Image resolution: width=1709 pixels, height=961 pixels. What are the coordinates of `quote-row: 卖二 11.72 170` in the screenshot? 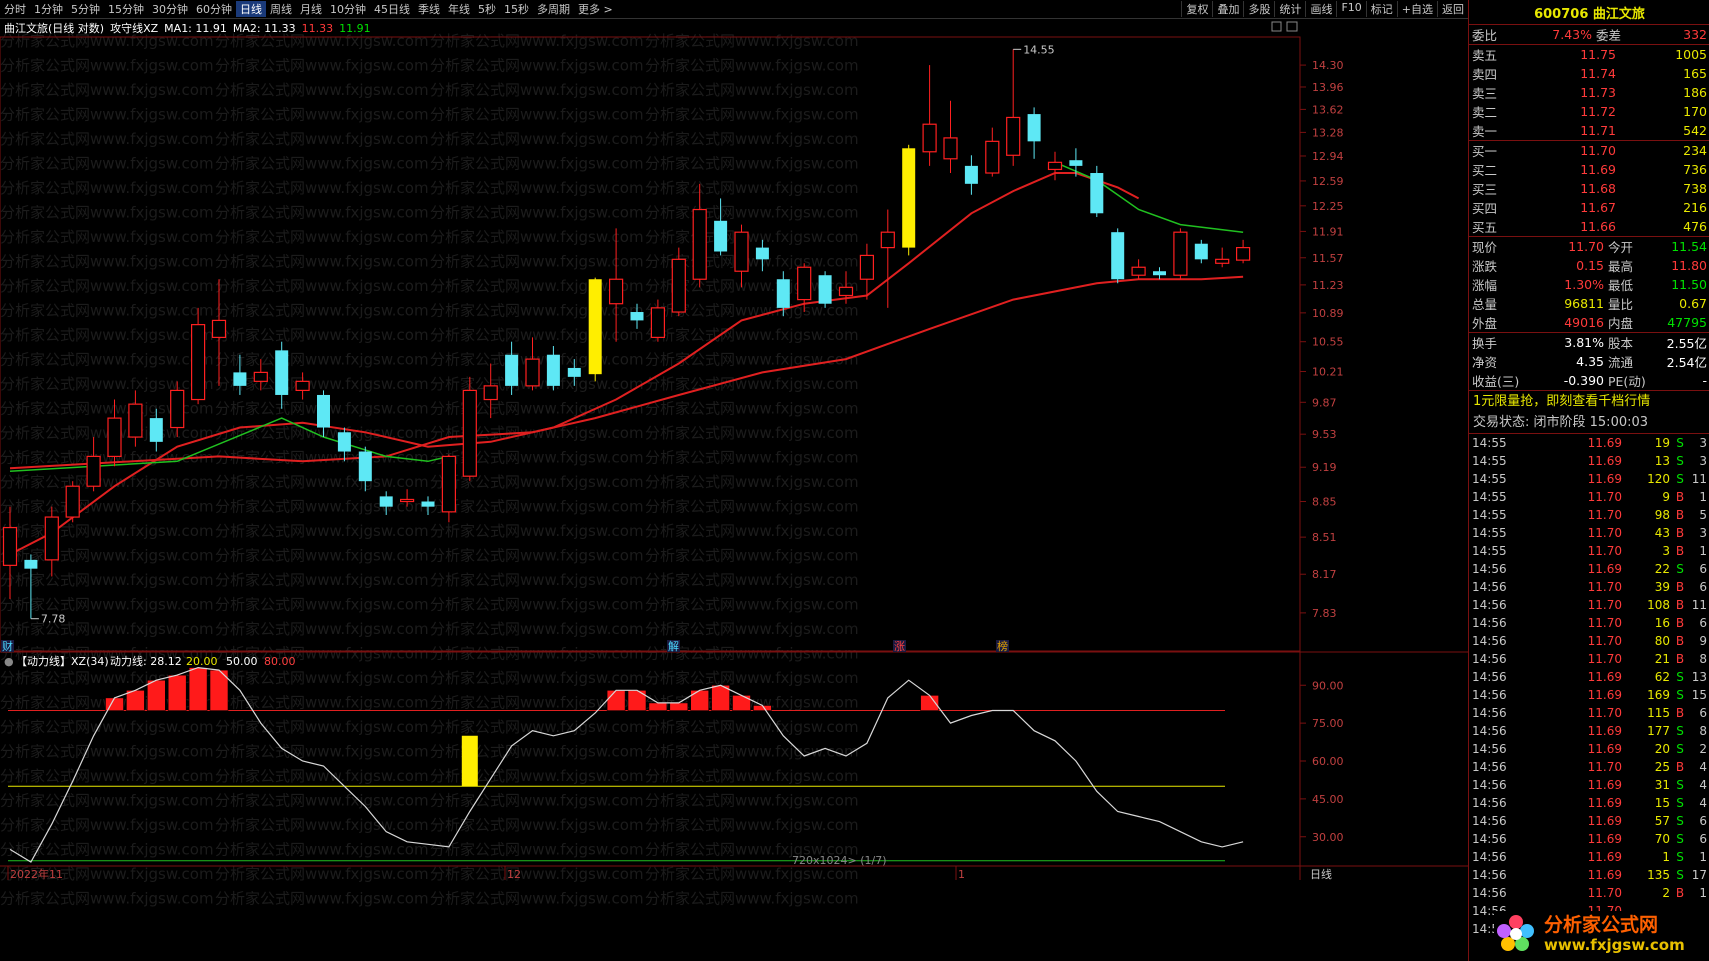 It's located at (1589, 111).